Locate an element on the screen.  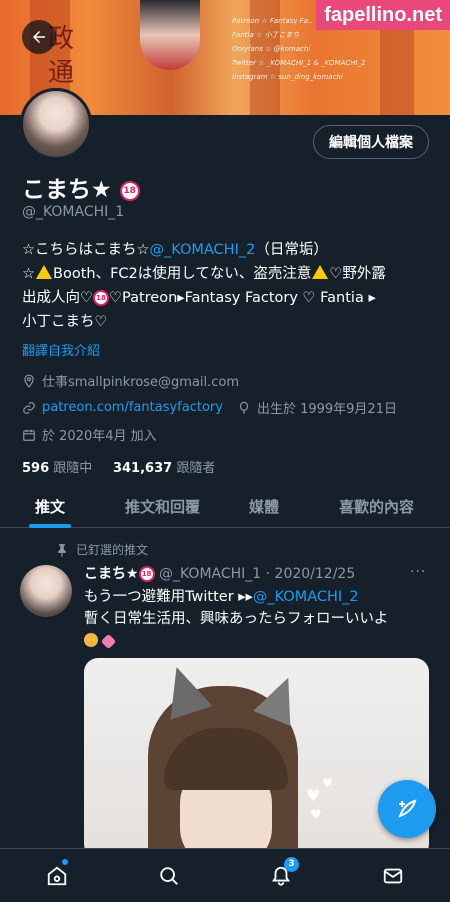
home-icon is located at coordinates (57, 876).